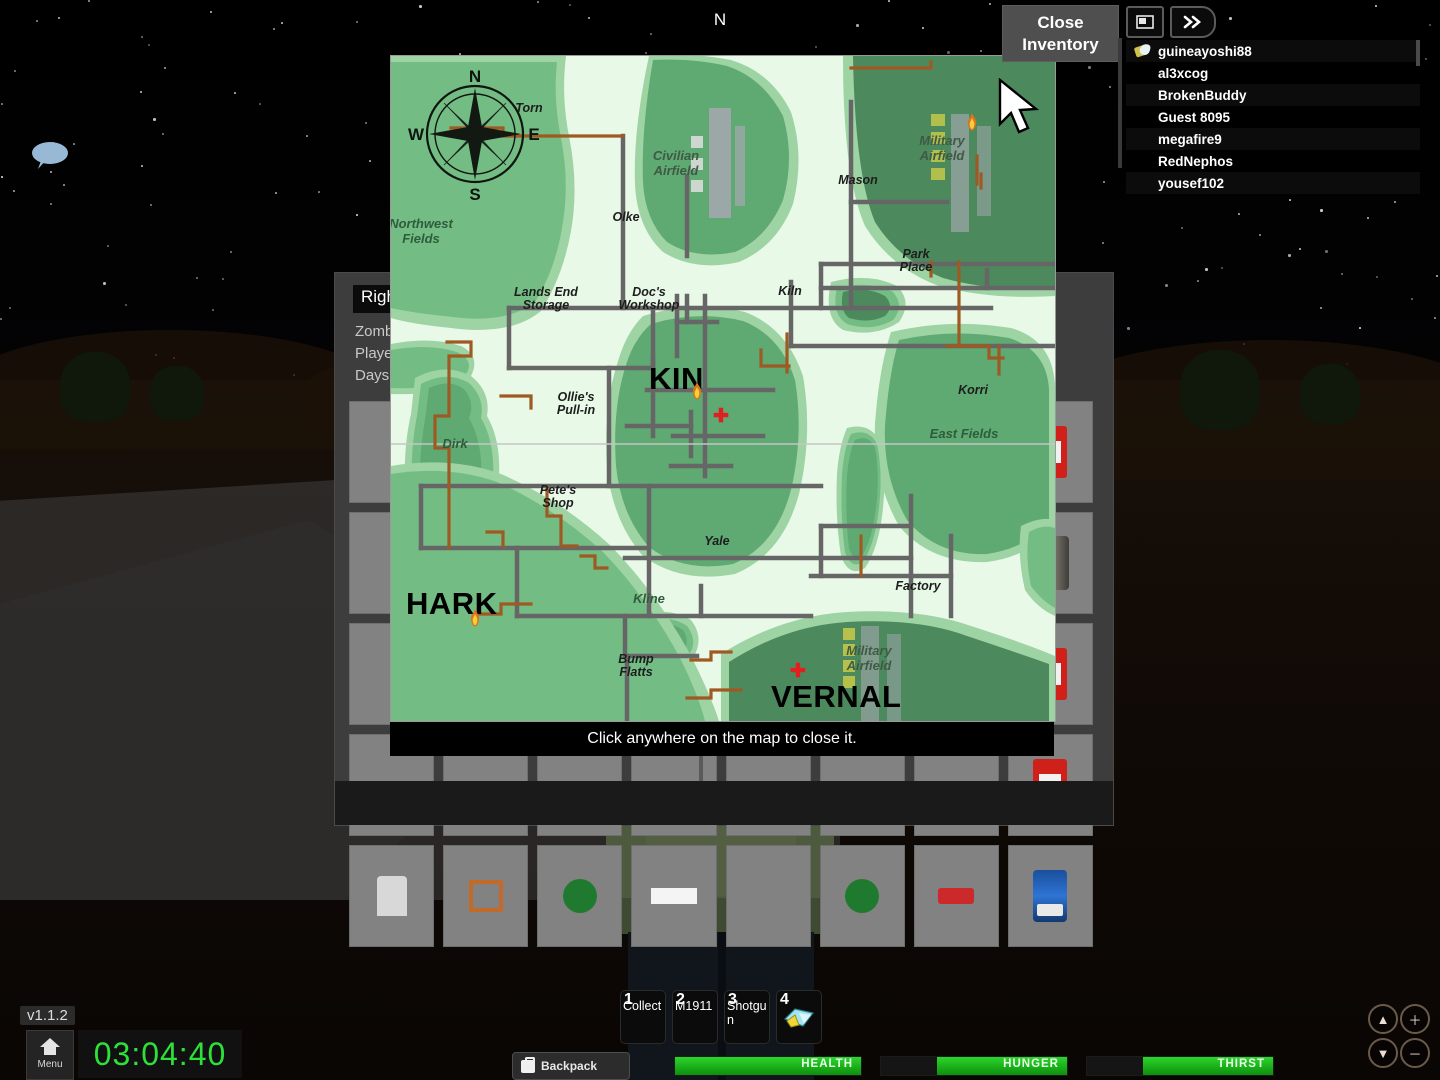  I want to click on roblox-top-buttons, so click(1171, 22).